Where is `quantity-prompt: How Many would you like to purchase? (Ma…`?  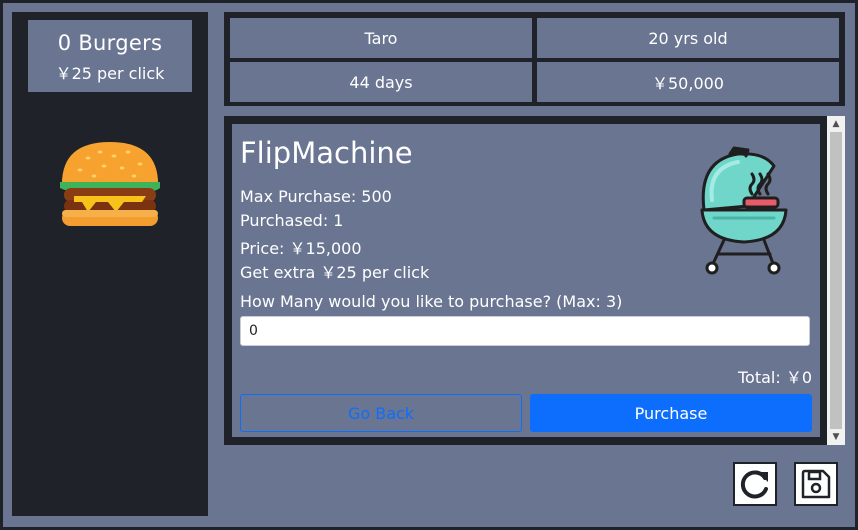
quantity-prompt: How Many would you like to purchase? (Ma… is located at coordinates (431, 301).